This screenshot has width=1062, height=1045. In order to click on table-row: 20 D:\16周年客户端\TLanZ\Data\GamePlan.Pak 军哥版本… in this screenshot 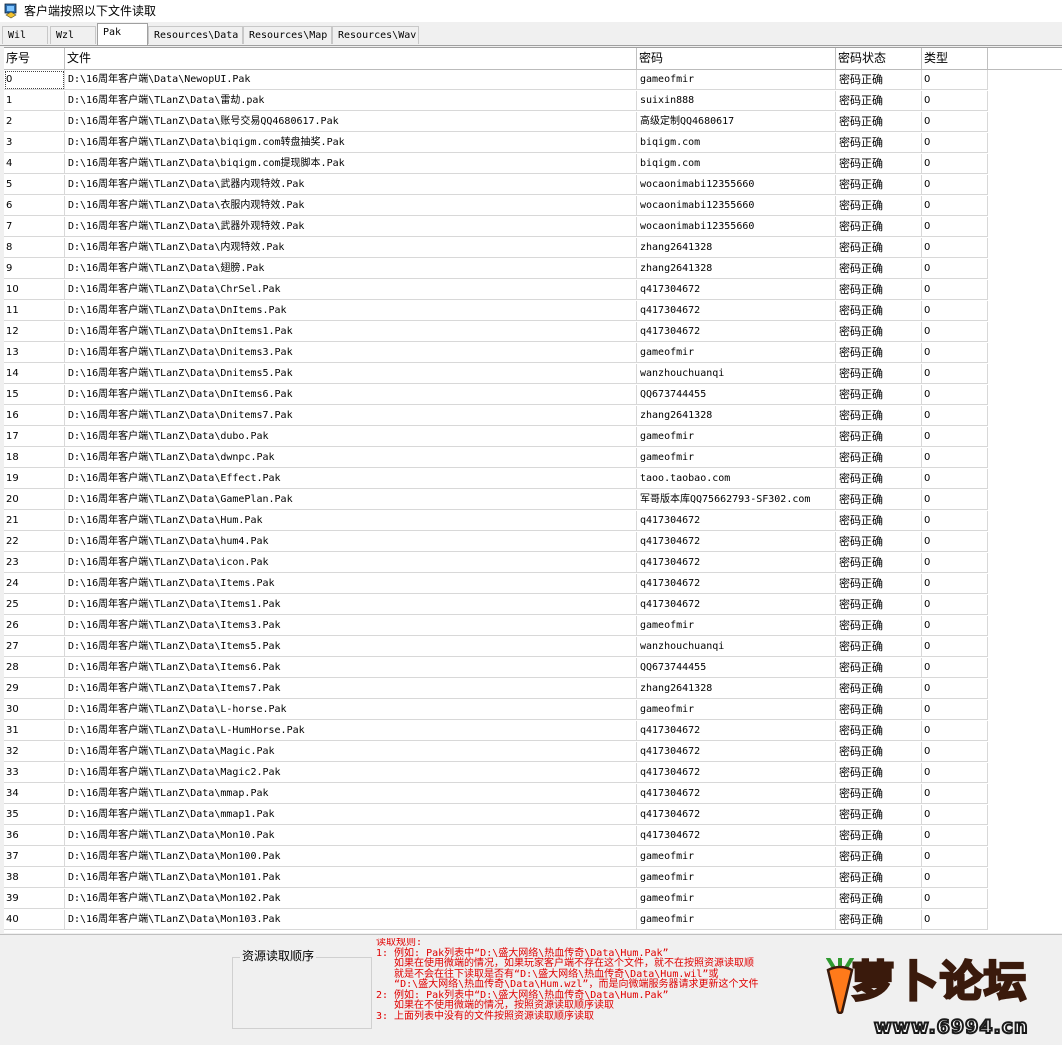, I will do `click(533, 500)`.